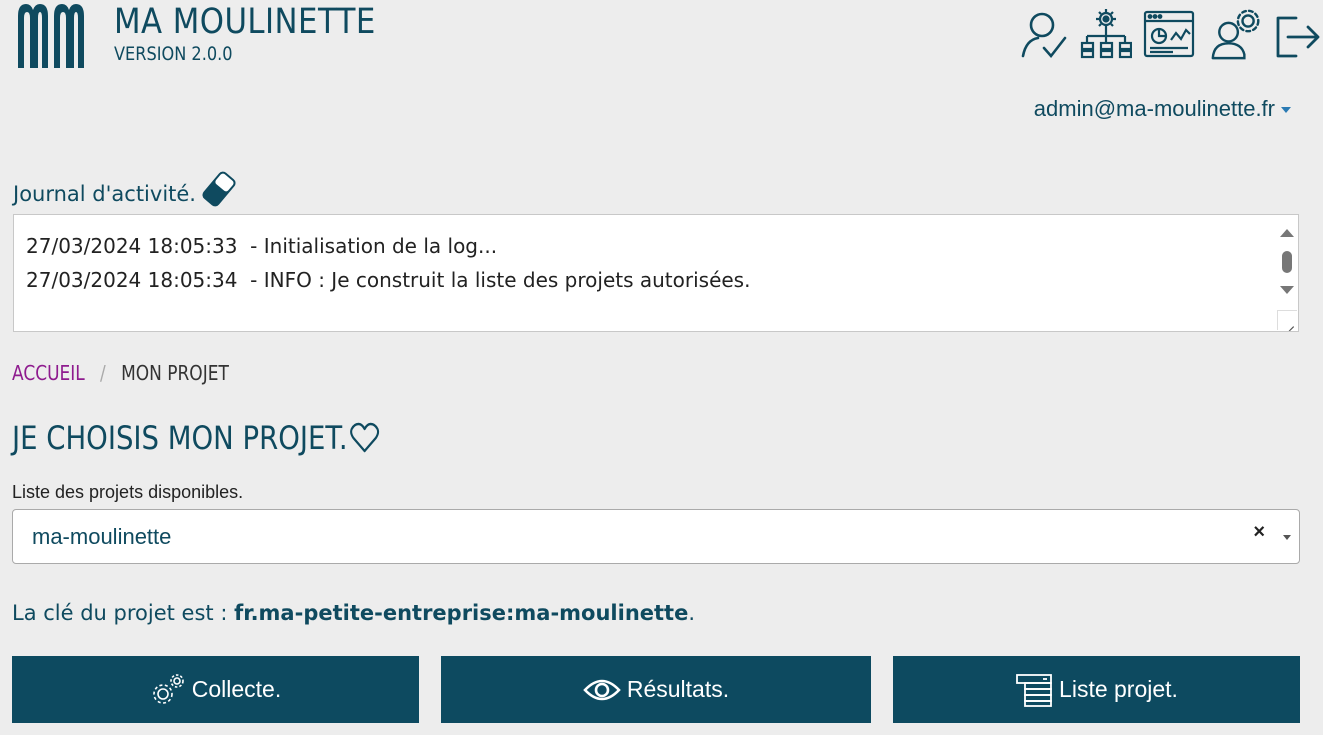 The height and width of the screenshot is (735, 1323). Describe the element at coordinates (175, 373) in the screenshot. I see `breadcrumb-current: MON PROJET` at that location.